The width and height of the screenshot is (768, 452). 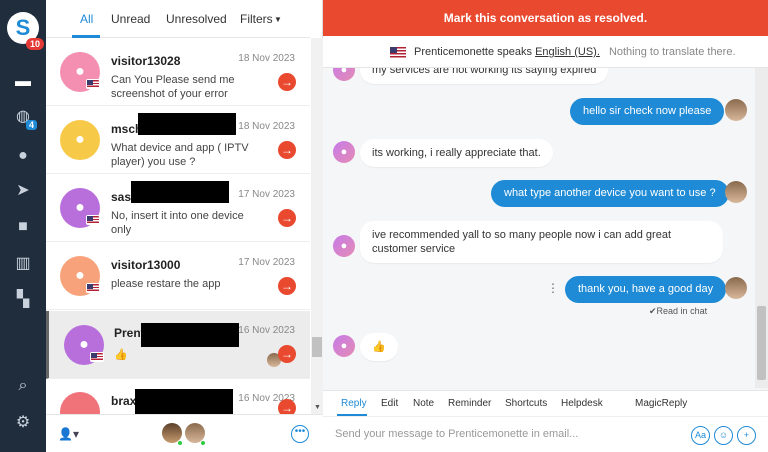 I want to click on book-icon: ■, so click(x=23, y=227).